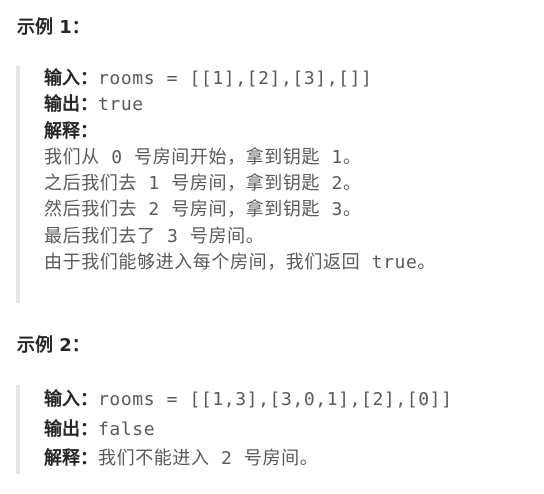  What do you see at coordinates (208, 458) in the screenshot?
I see `explanation-text: 我们不能进入 2 号房间。` at bounding box center [208, 458].